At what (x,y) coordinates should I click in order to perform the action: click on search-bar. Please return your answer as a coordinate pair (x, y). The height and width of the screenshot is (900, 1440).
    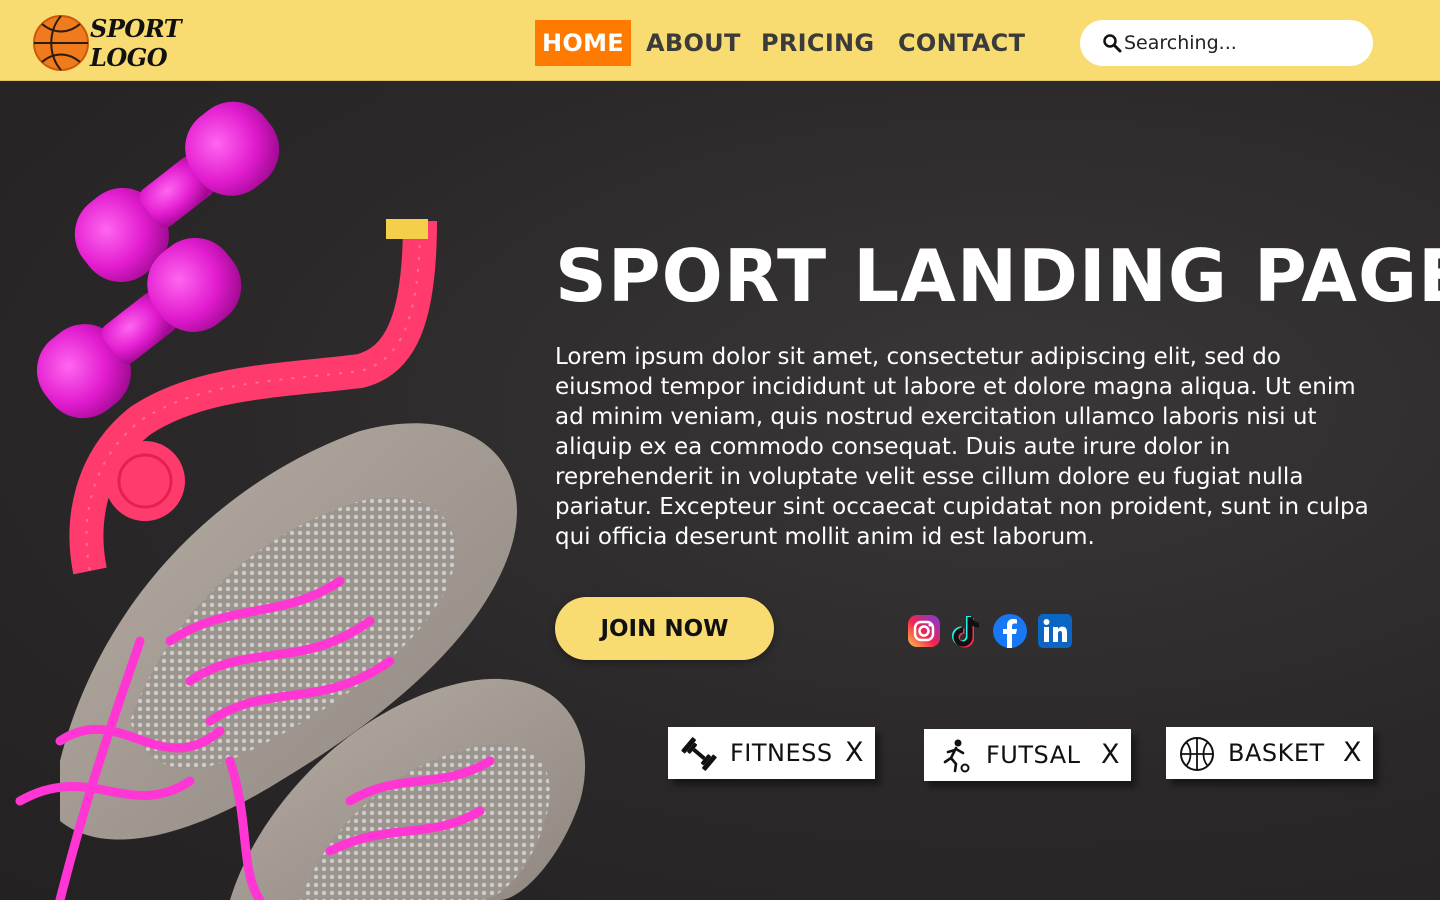
    Looking at the image, I should click on (1226, 43).